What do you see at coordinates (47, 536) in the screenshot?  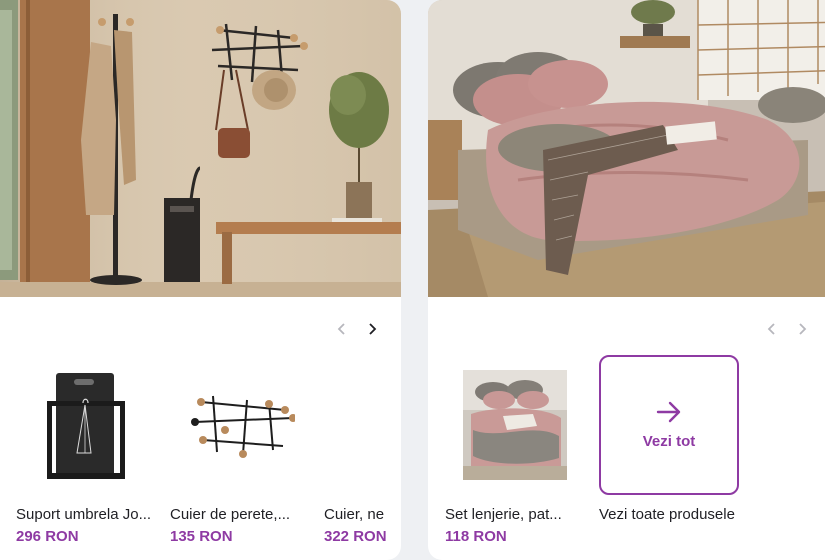 I see `product-price: 296 RON` at bounding box center [47, 536].